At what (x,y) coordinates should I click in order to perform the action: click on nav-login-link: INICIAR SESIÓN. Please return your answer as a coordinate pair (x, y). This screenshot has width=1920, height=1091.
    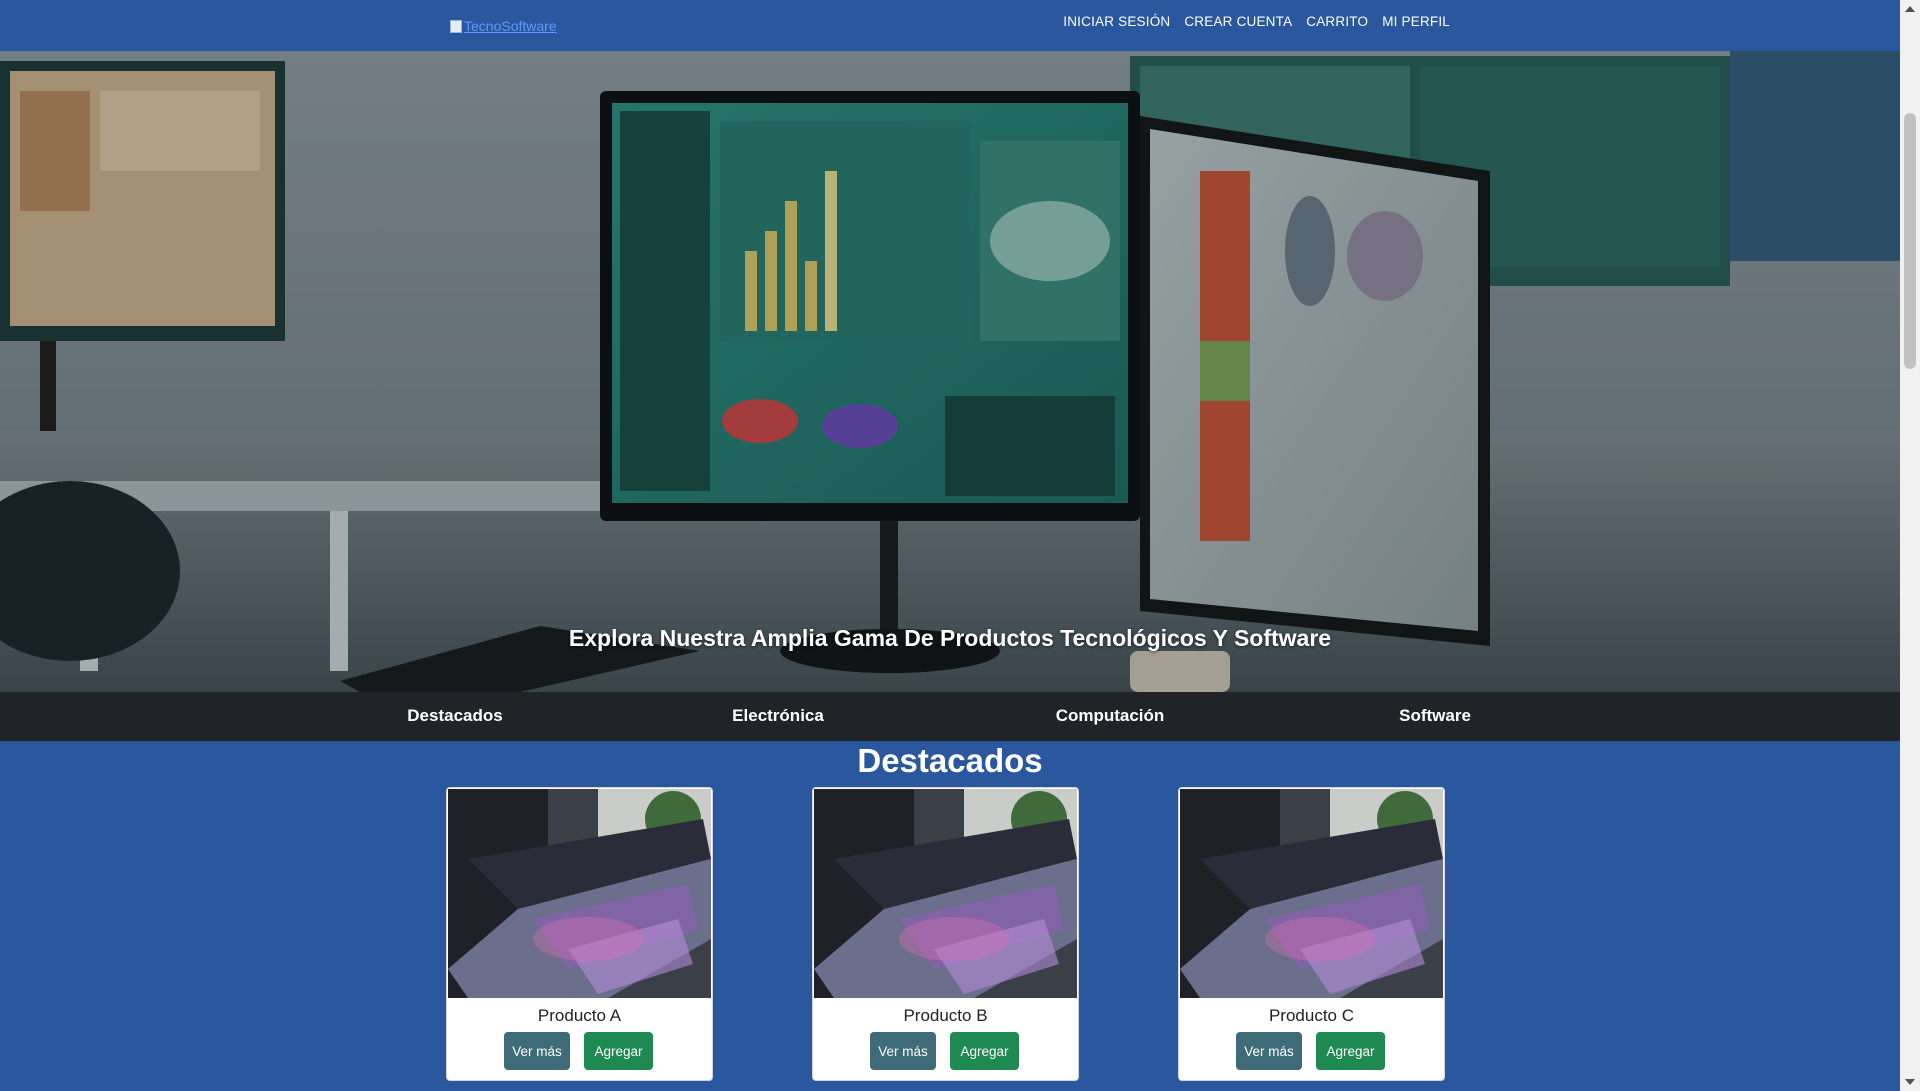
    Looking at the image, I should click on (1116, 21).